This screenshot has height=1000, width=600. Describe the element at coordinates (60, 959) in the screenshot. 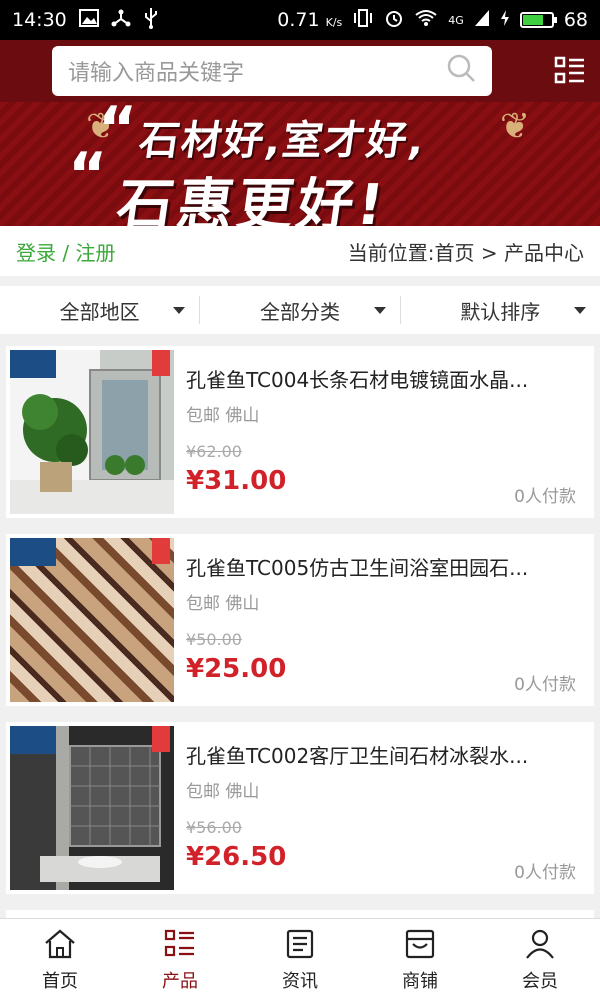

I see `tab-home: 首页` at that location.